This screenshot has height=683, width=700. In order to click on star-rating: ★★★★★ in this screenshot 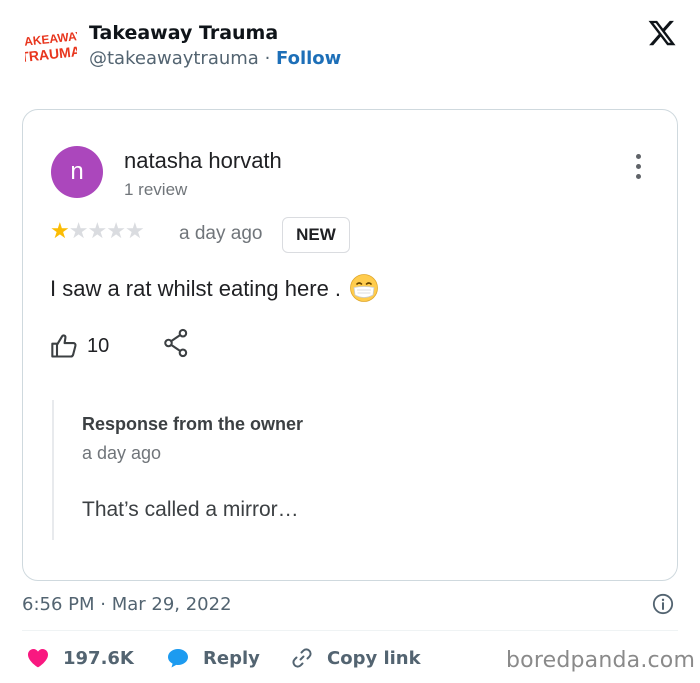, I will do `click(97, 231)`.